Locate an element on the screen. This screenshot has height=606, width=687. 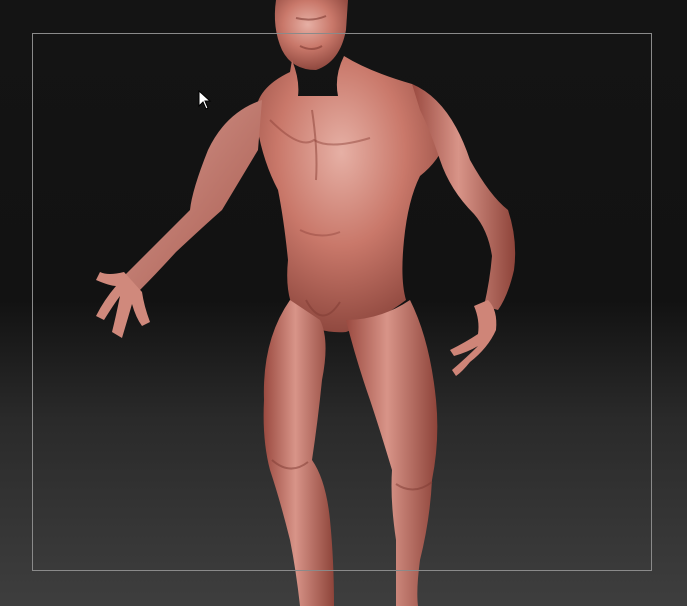
model-left-arm is located at coordinates (179, 219).